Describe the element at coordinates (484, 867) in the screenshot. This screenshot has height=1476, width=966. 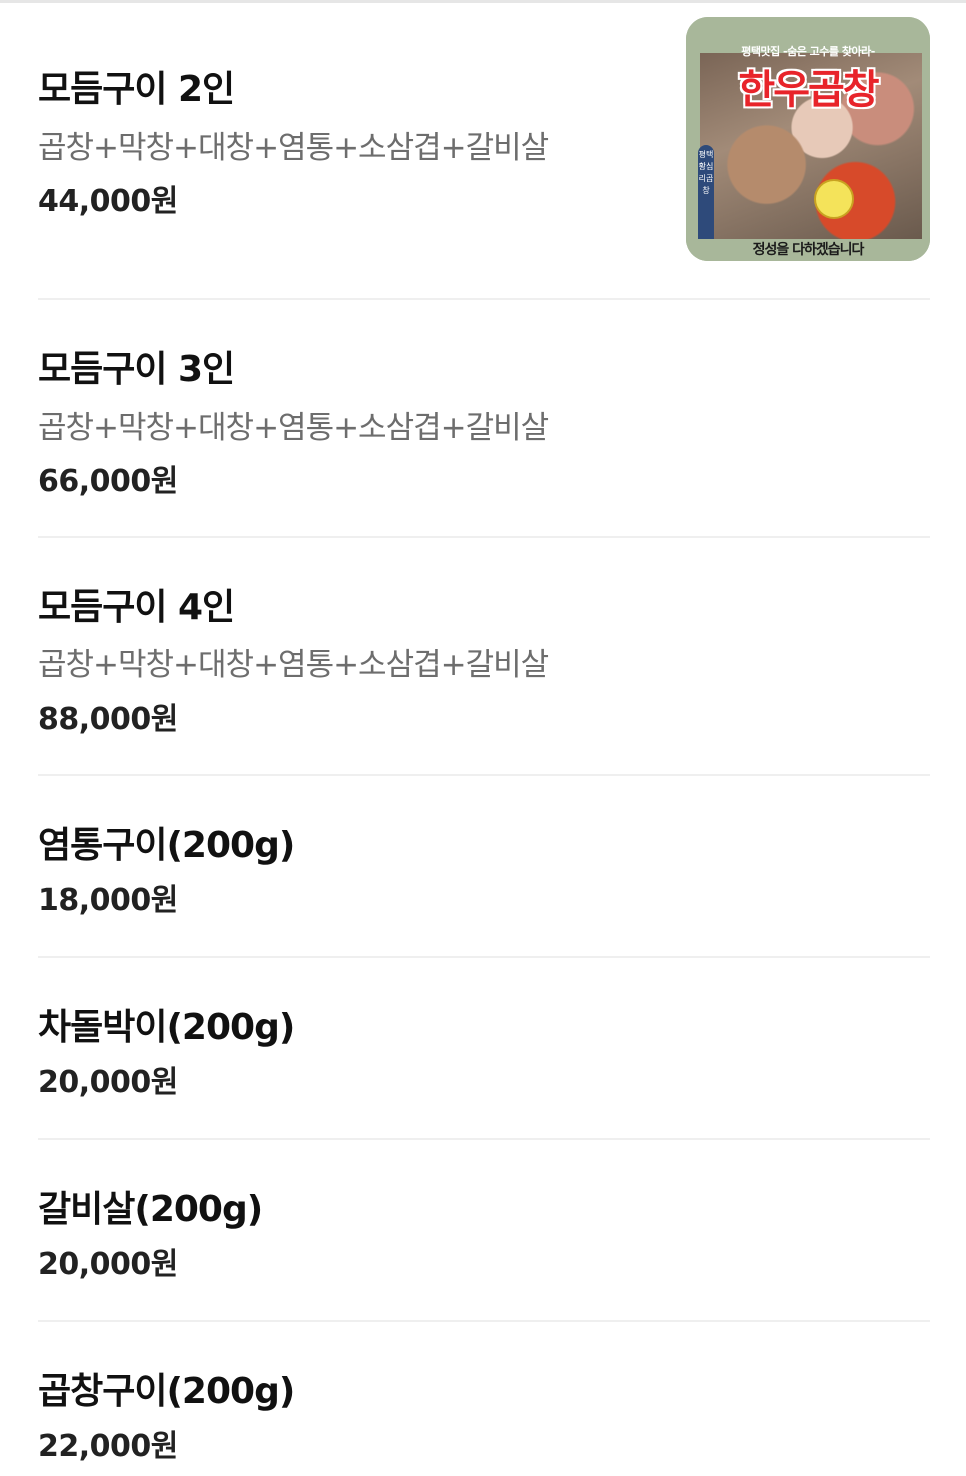
I see `menu-item: 염통구이(200g) 18,000원` at that location.